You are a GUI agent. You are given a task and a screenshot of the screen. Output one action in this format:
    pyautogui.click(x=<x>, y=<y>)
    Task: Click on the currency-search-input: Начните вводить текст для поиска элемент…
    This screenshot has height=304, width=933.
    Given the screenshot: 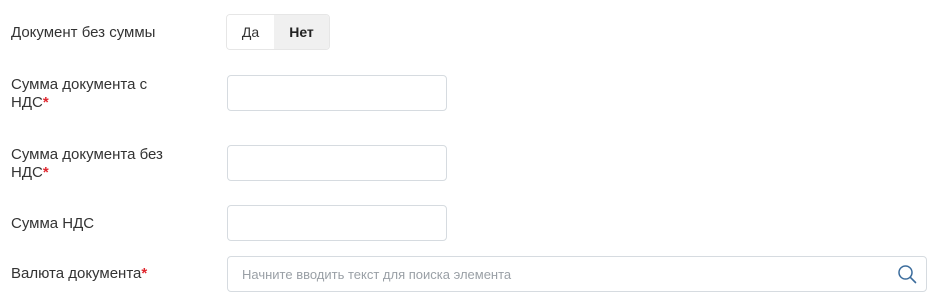 What is the action you would take?
    pyautogui.click(x=577, y=274)
    